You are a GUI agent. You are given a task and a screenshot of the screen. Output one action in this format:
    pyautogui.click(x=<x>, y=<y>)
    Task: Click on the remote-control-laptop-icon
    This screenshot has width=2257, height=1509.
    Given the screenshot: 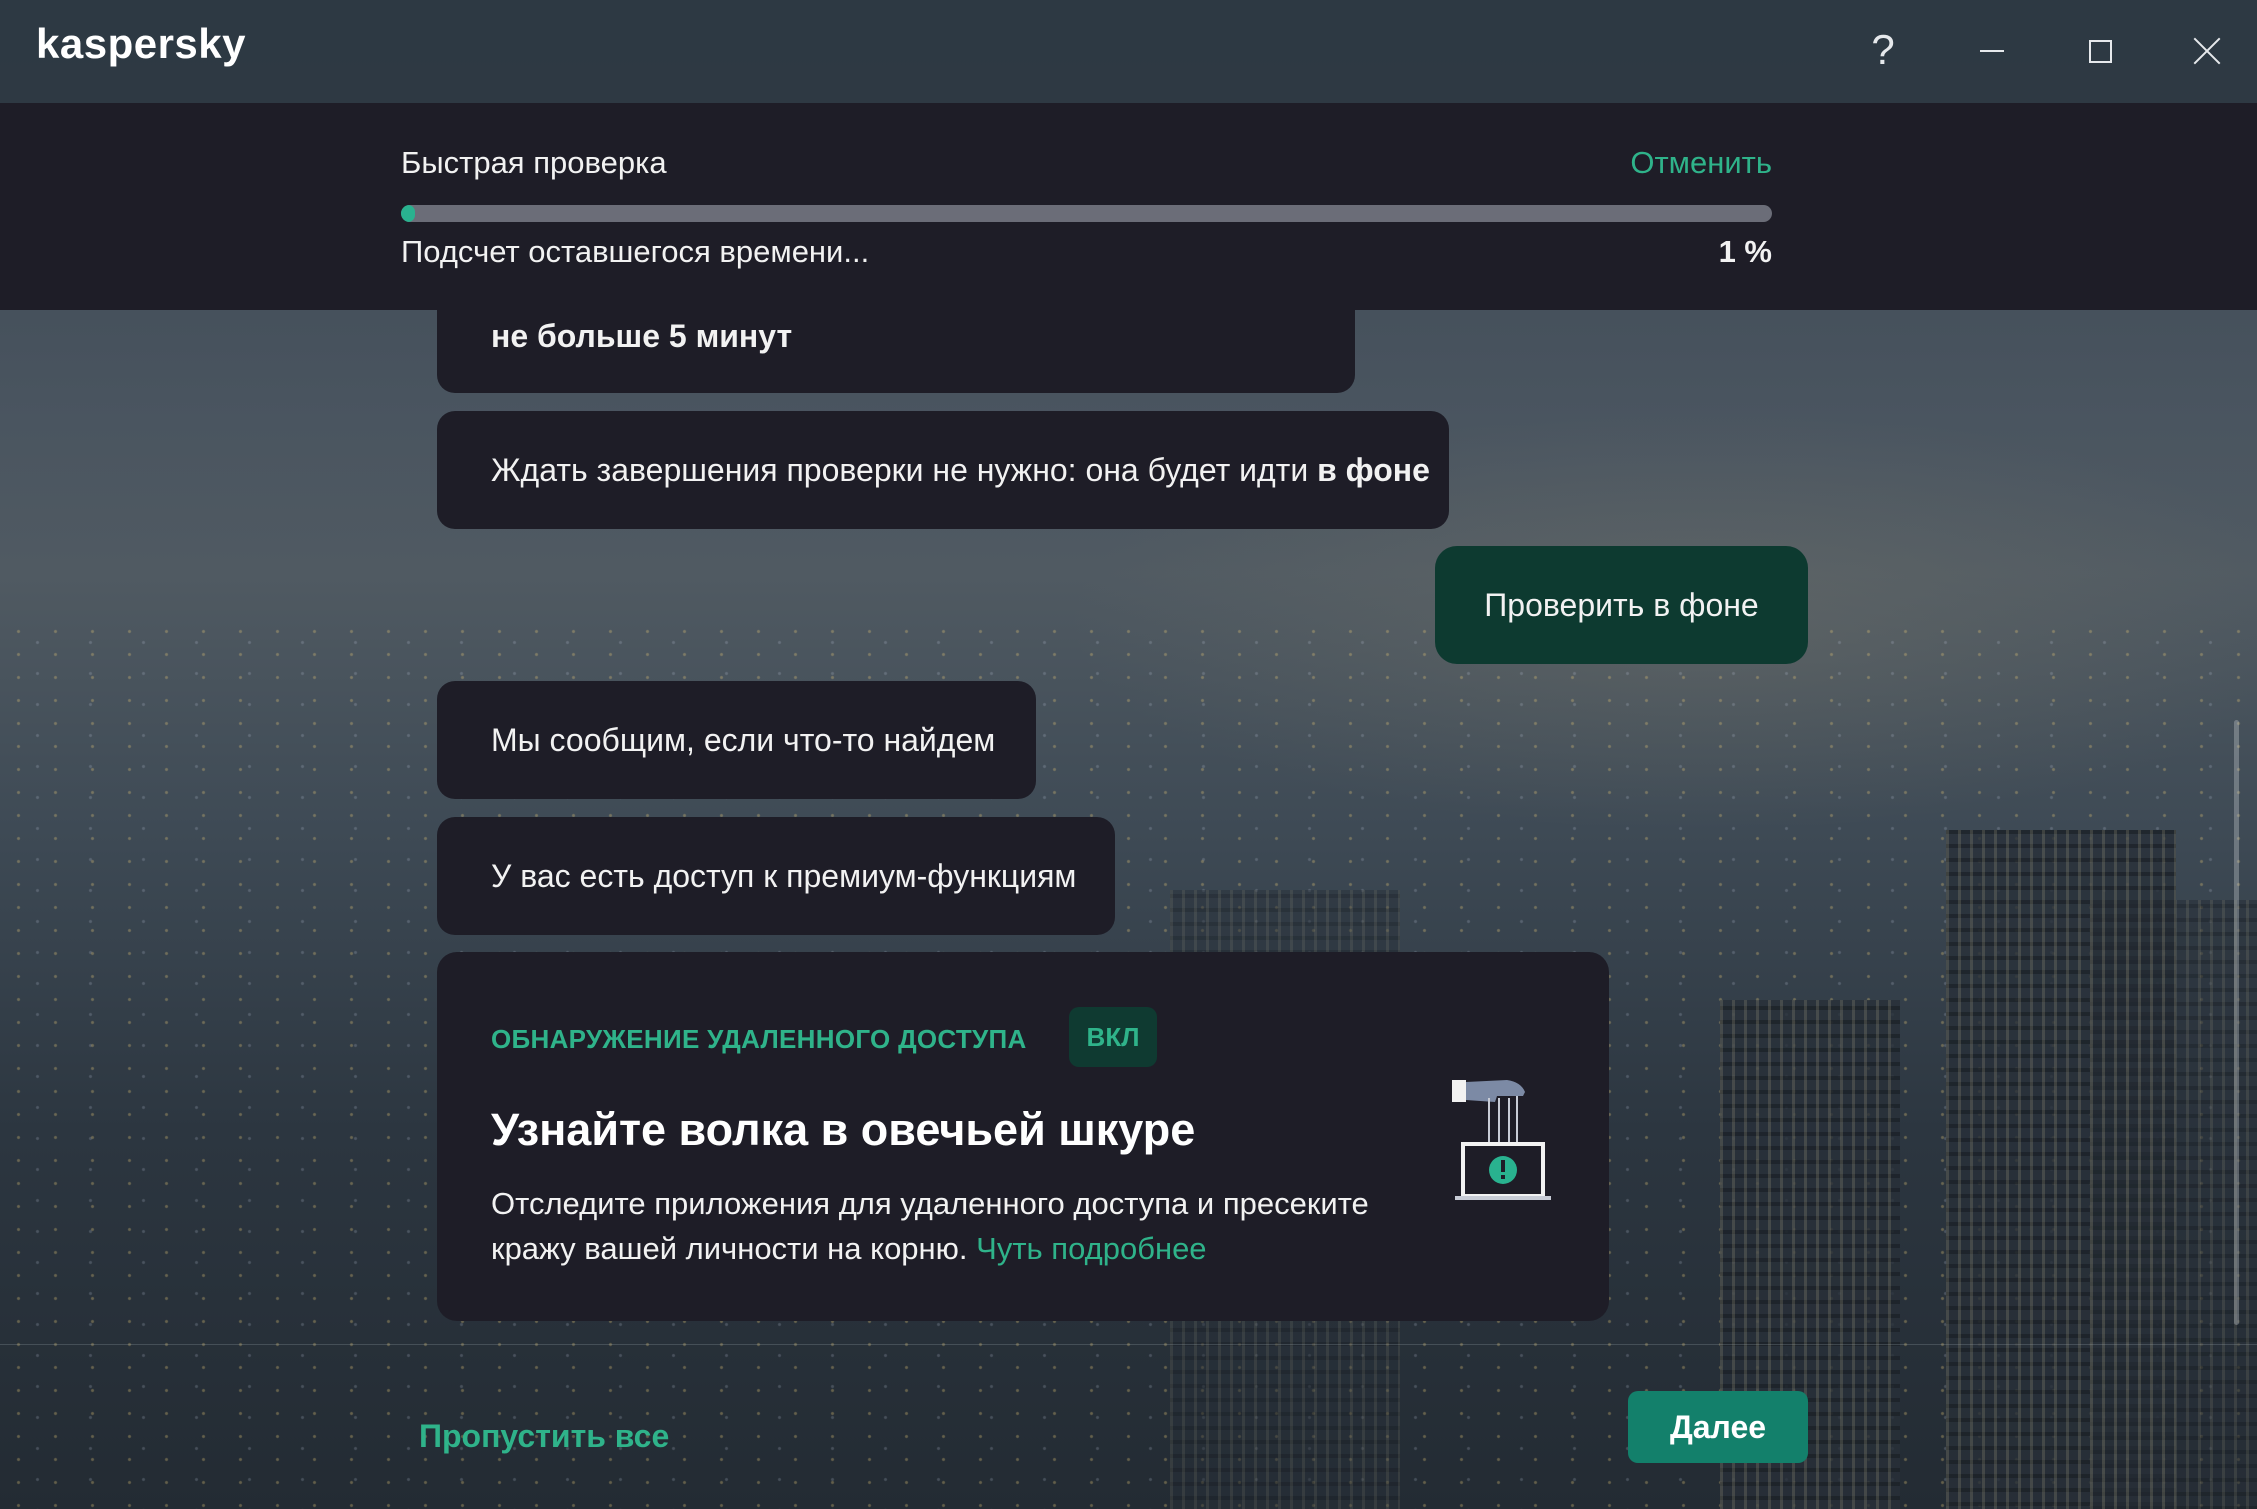 What is the action you would take?
    pyautogui.click(x=1497, y=1132)
    